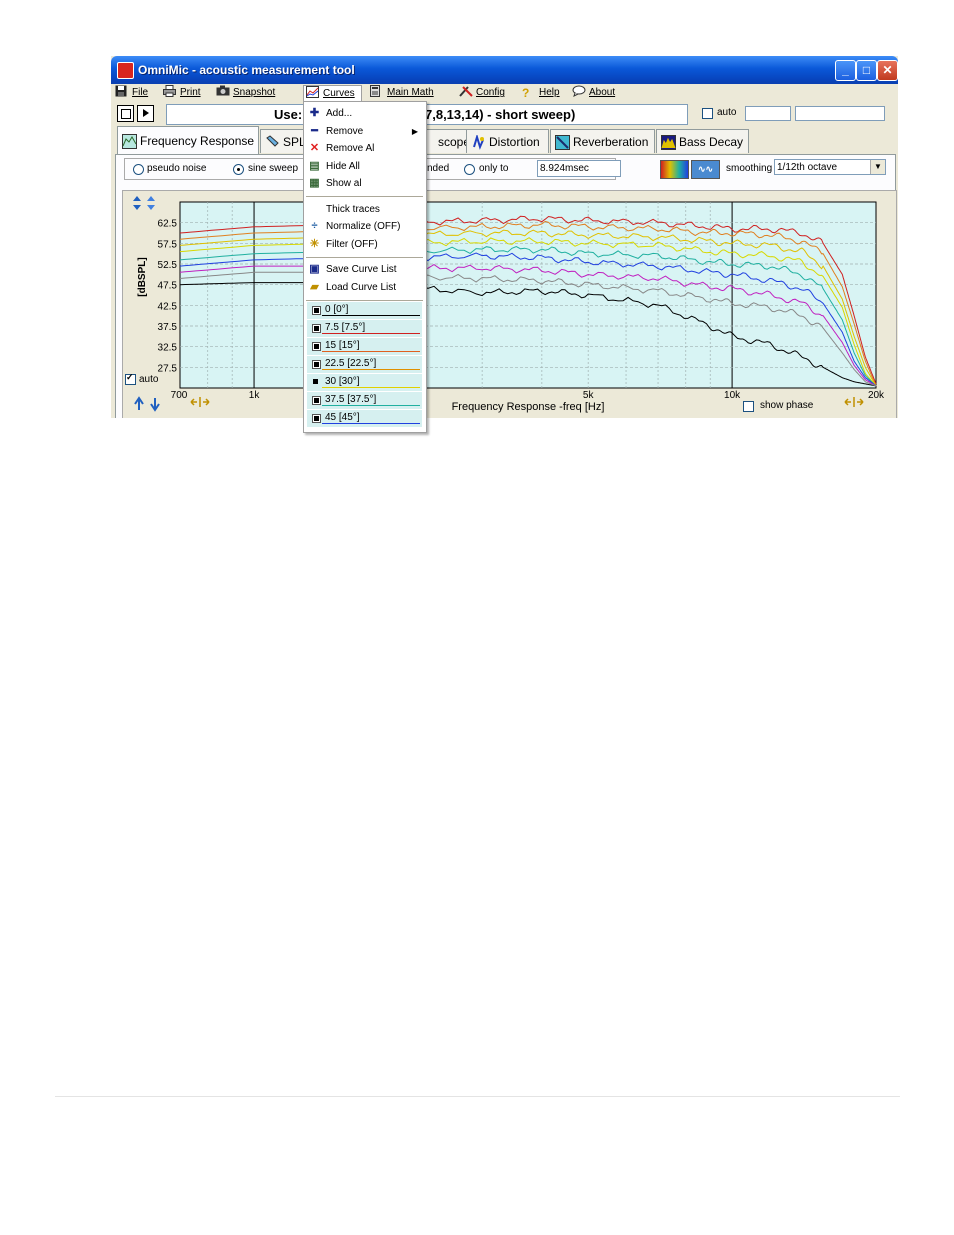  I want to click on tab-frequency-response: Frequency Response, so click(188, 140).